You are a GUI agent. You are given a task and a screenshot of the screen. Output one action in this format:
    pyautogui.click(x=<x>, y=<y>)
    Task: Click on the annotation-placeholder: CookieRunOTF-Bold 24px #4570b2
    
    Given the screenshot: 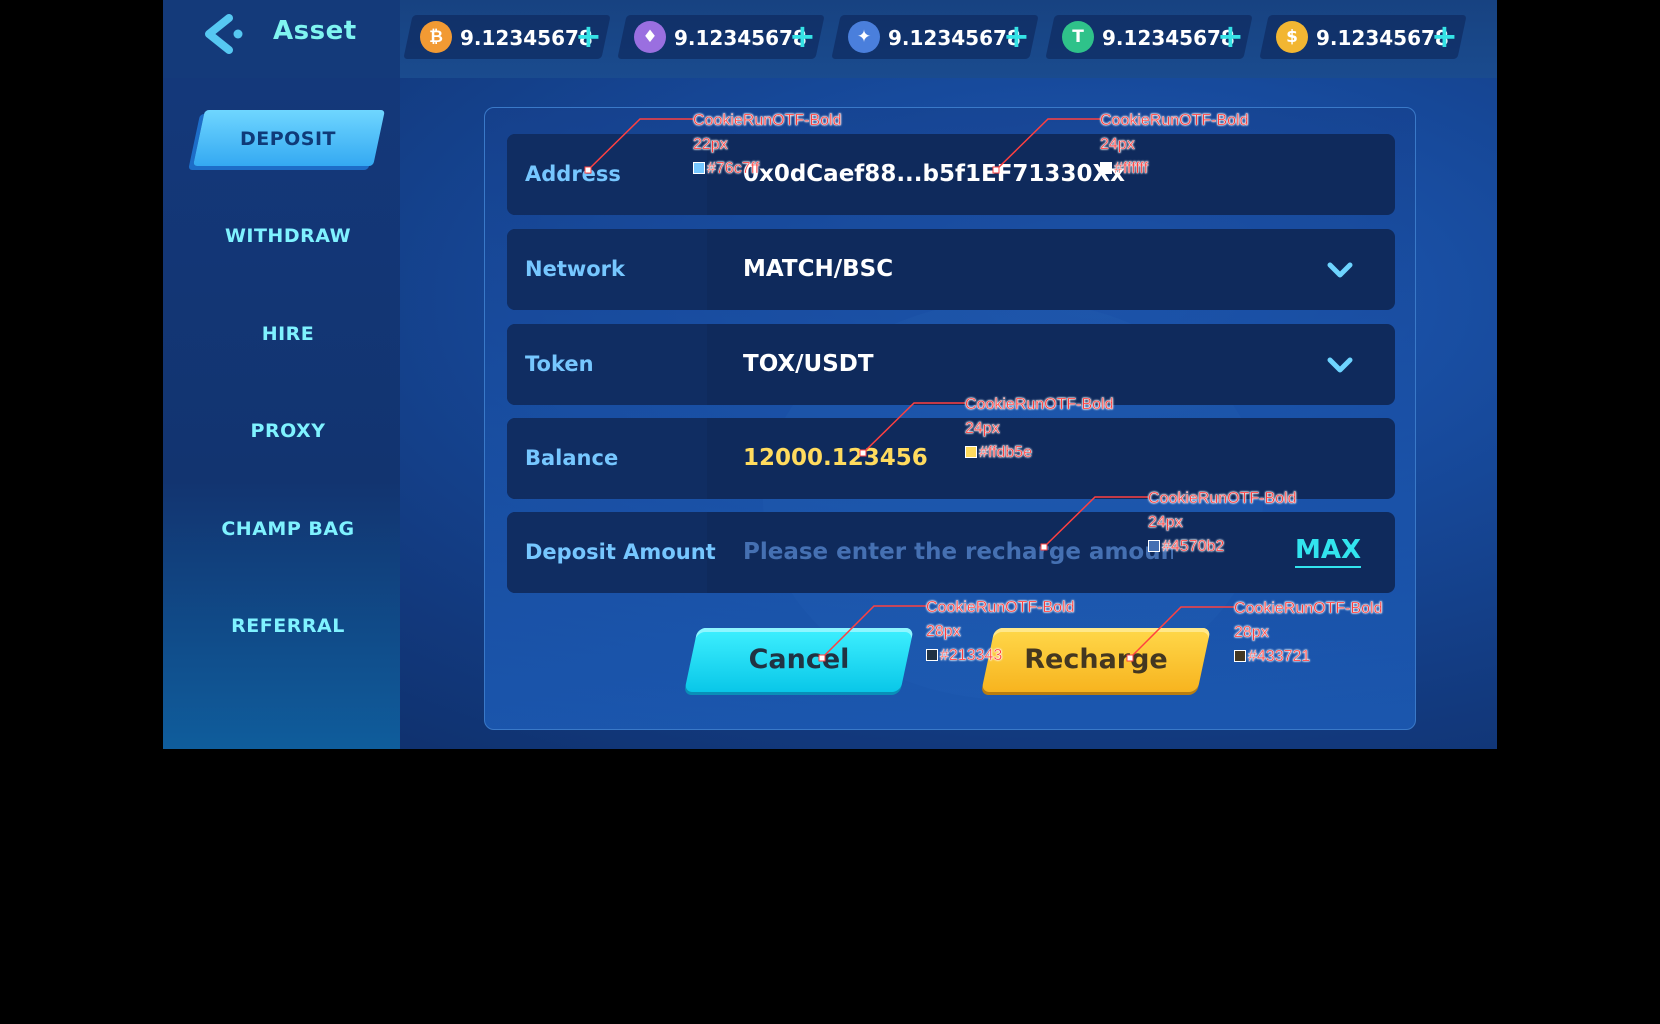 What is the action you would take?
    pyautogui.click(x=1222, y=523)
    